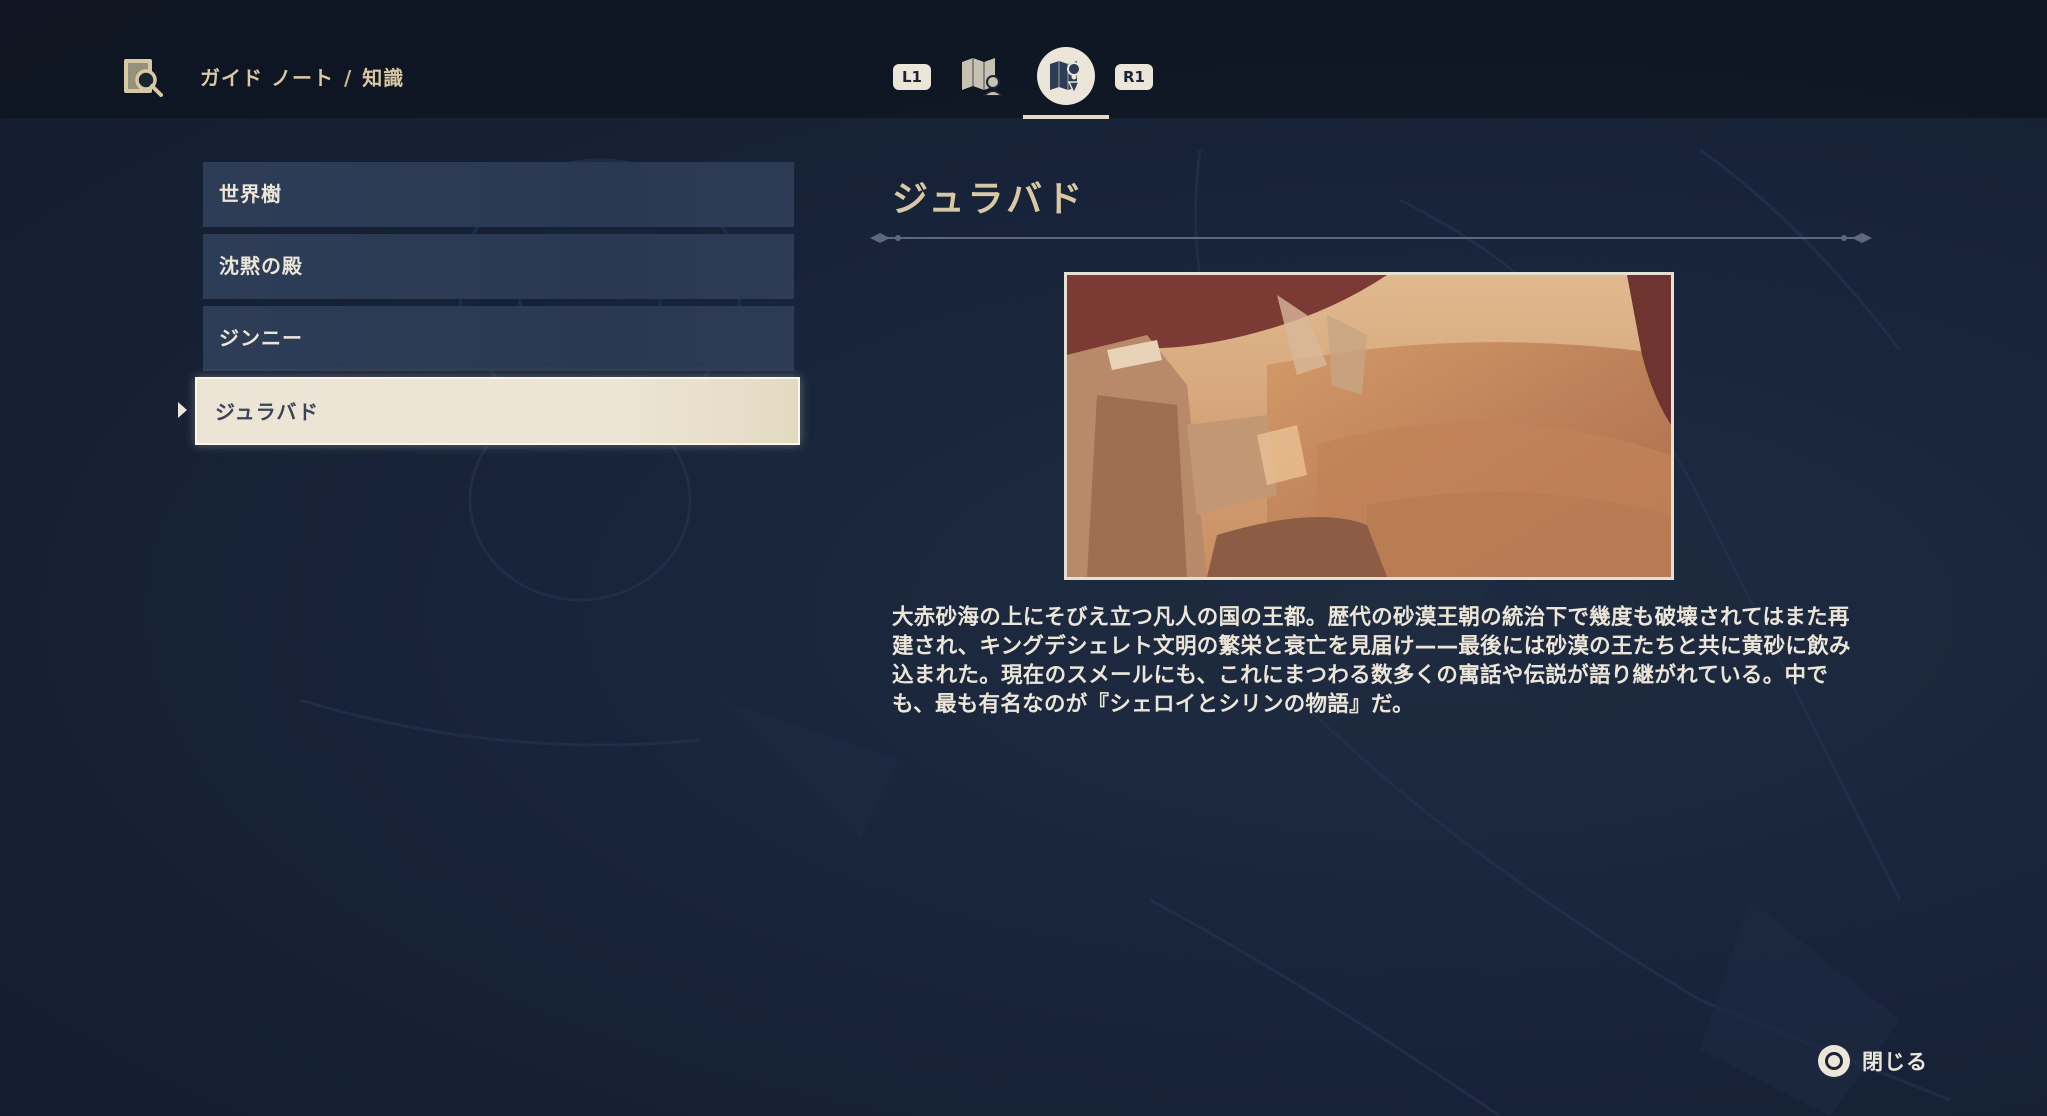  What do you see at coordinates (497, 411) in the screenshot?
I see `list-item-jurabad-selected: ジュラバド` at bounding box center [497, 411].